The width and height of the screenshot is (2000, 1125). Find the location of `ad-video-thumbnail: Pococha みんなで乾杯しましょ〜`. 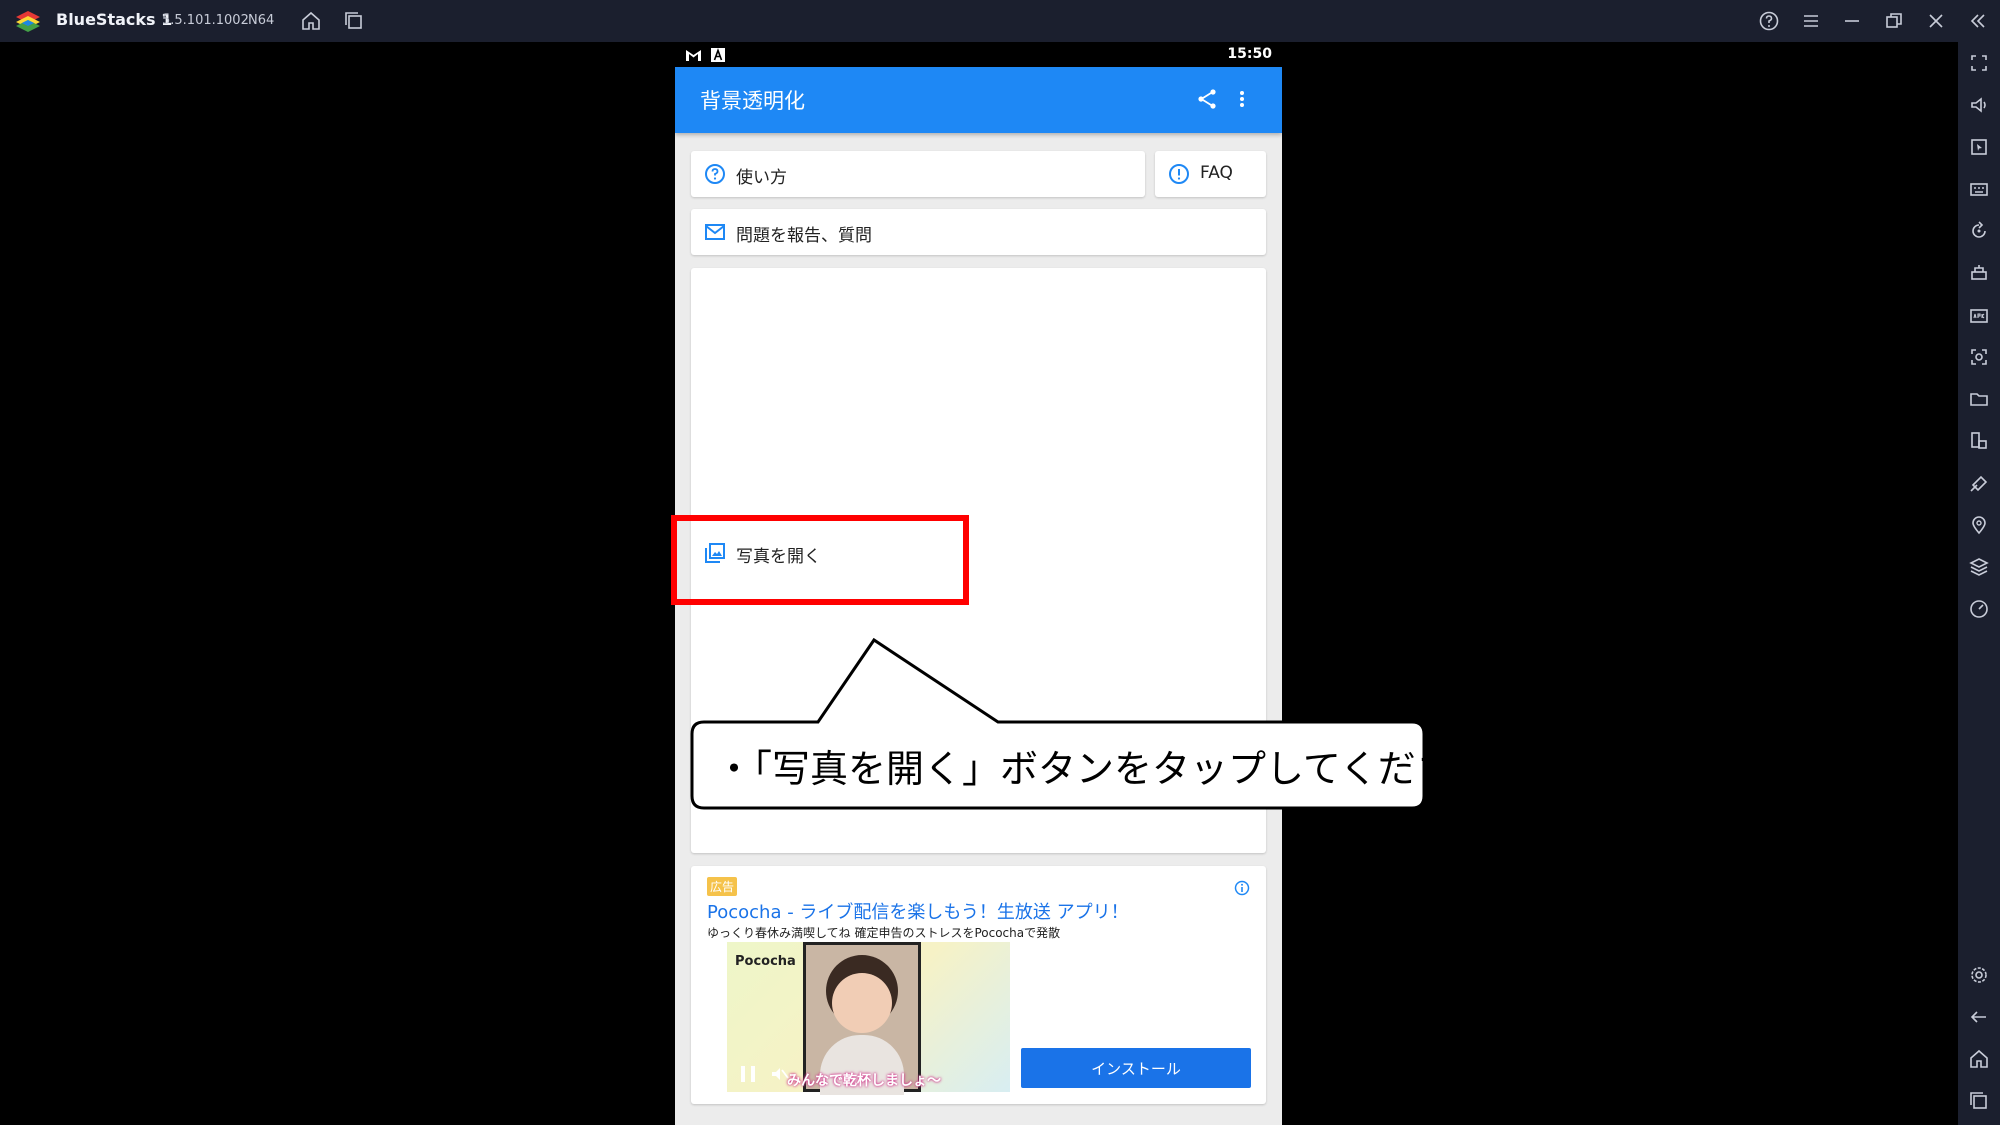

ad-video-thumbnail: Pococha みんなで乾杯しましょ〜 is located at coordinates (868, 1018).